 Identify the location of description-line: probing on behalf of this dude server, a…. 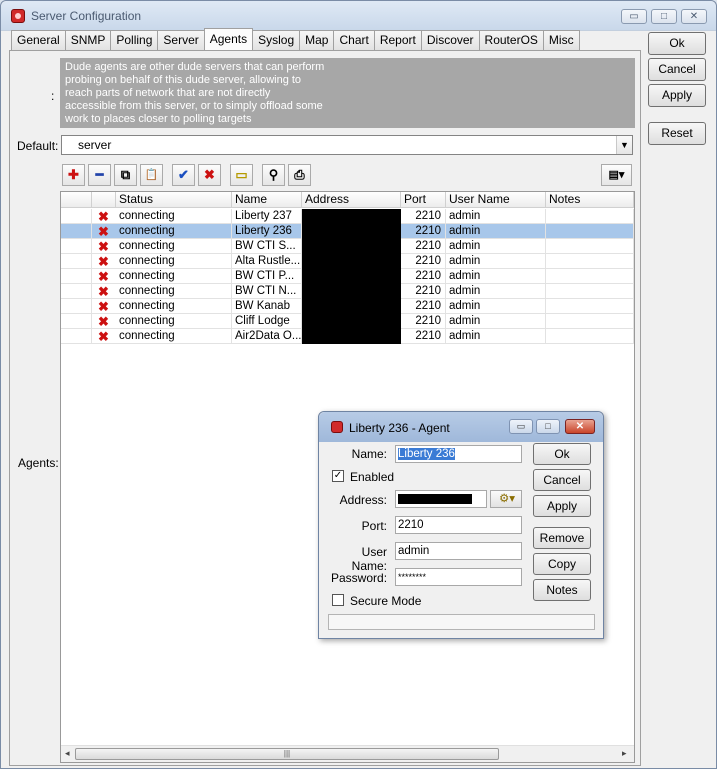
(183, 80).